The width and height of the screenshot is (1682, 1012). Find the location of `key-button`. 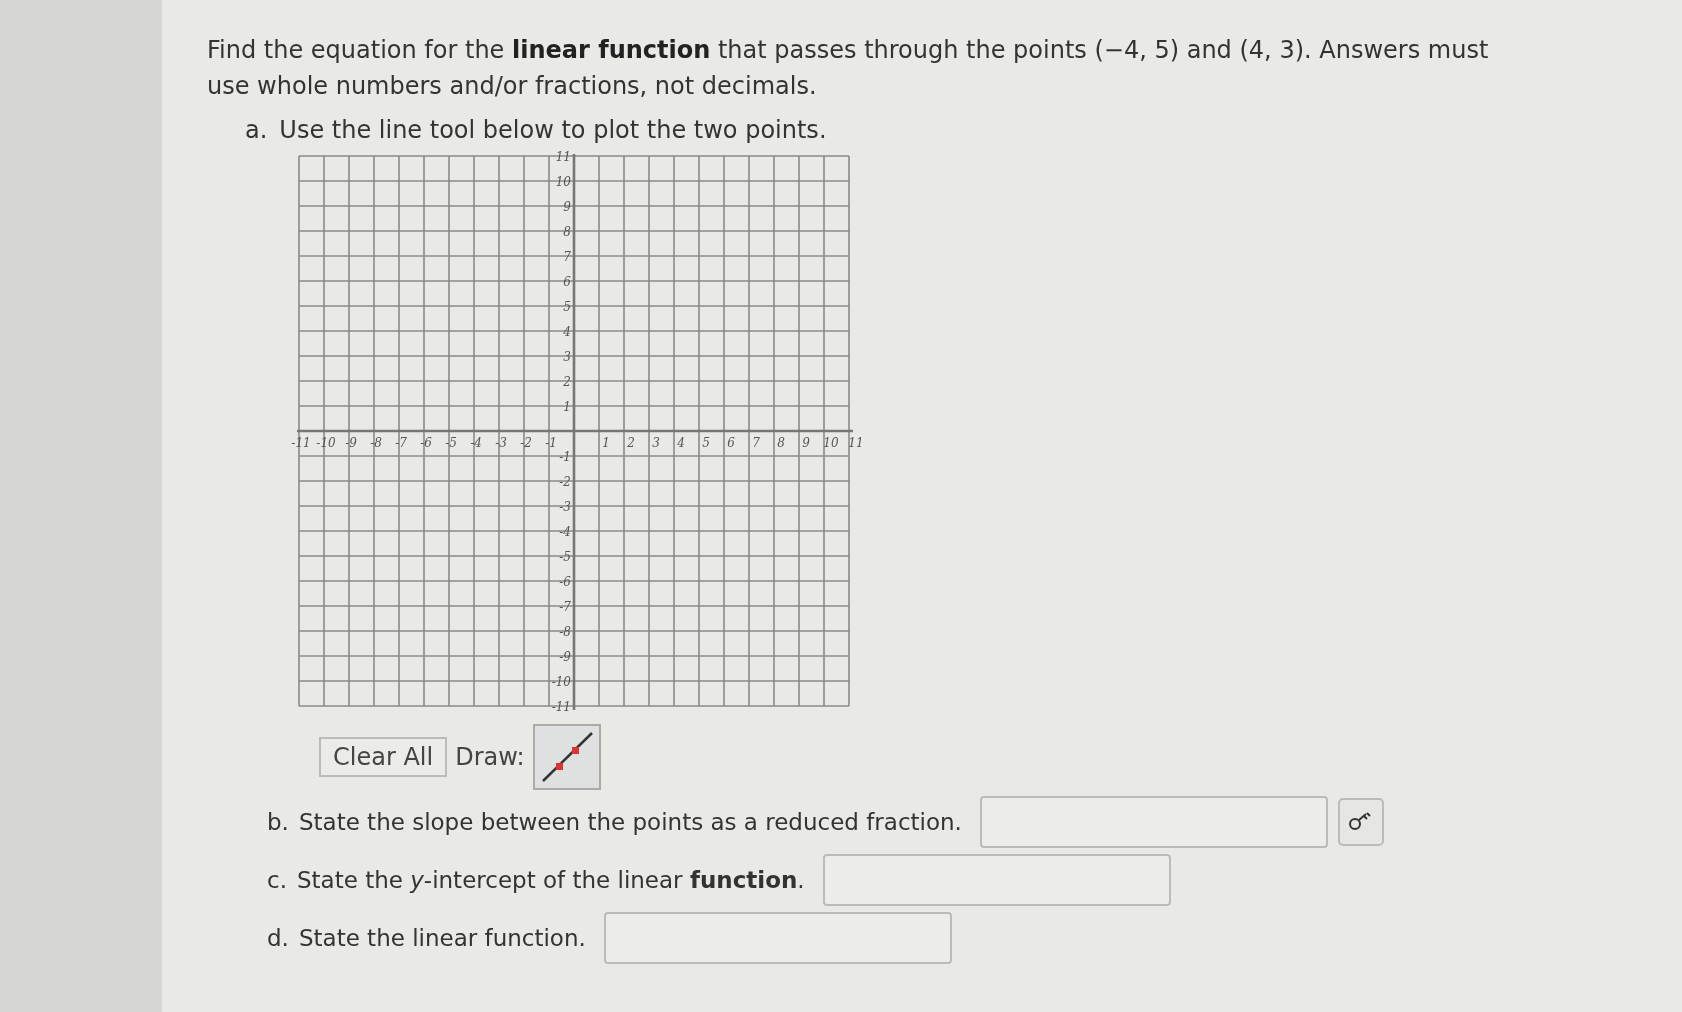

key-button is located at coordinates (1360, 822).